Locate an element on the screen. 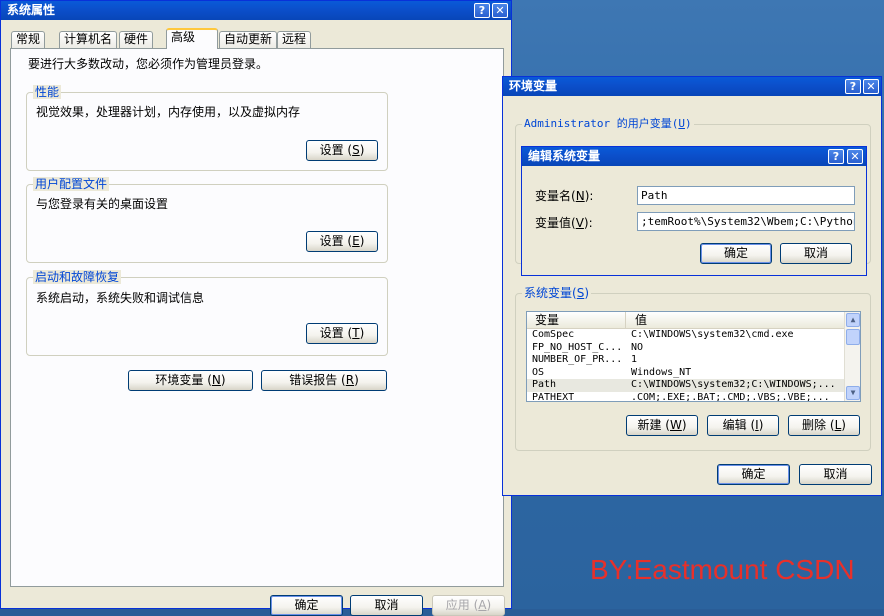 This screenshot has height=616, width=884. delete-variable-mnemonic: L is located at coordinates (838, 425).